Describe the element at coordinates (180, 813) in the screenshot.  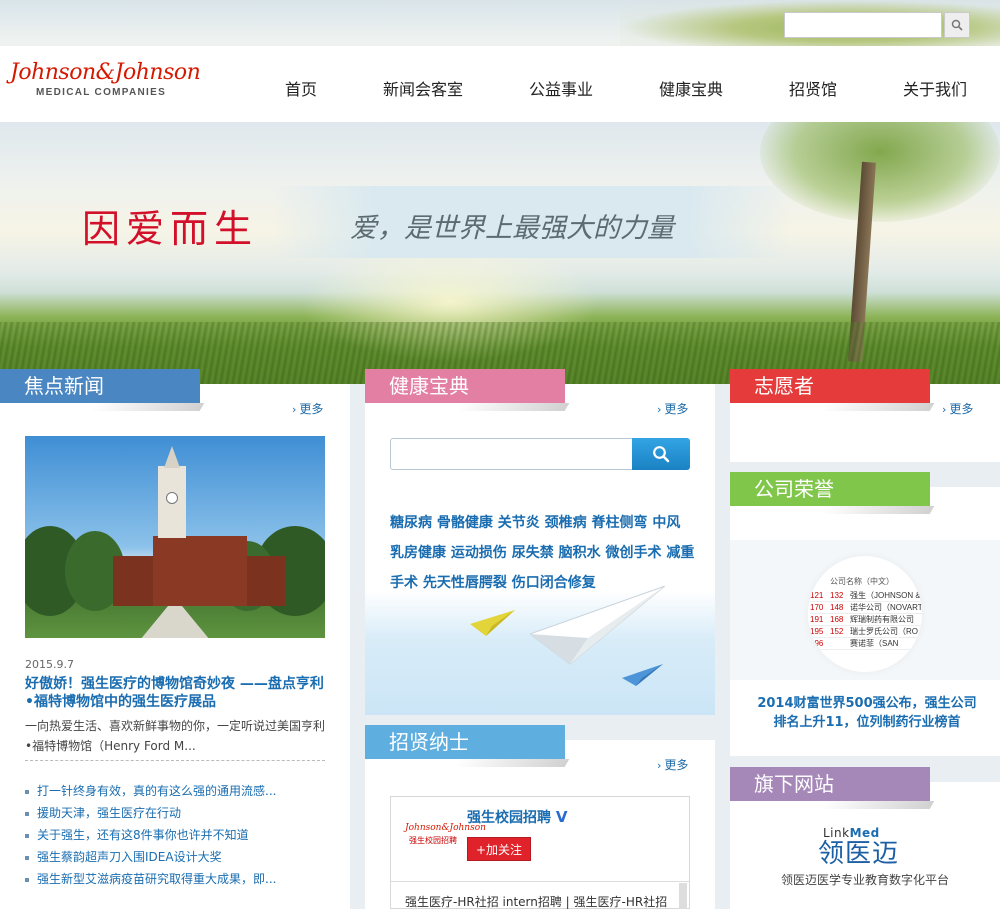
I see `news-list-item: 援助天津，强生医疗在行动` at that location.